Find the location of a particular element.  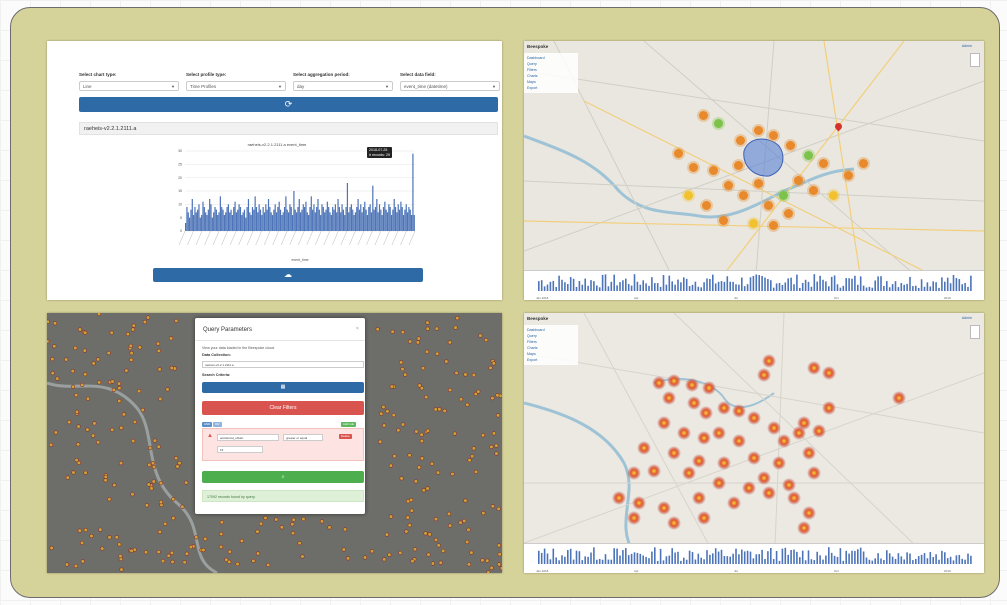

chart-type-select: Line ▼ is located at coordinates (129, 86).